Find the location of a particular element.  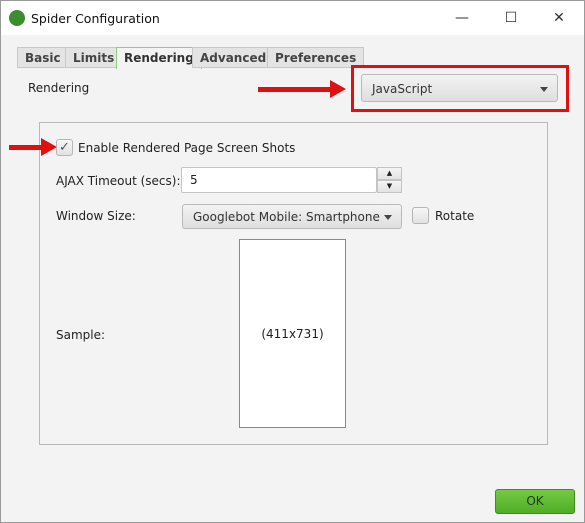

tab-rendering: Rendering is located at coordinates (159, 58).